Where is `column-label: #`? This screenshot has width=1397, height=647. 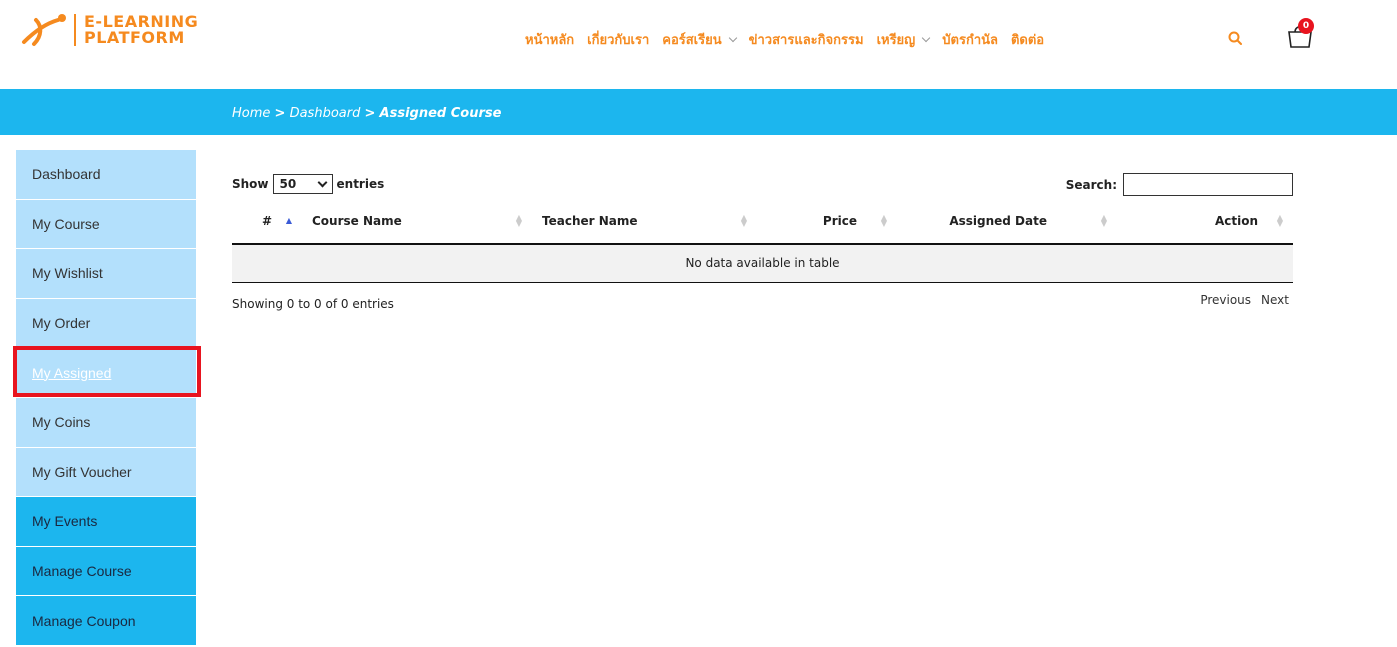 column-label: # is located at coordinates (267, 220).